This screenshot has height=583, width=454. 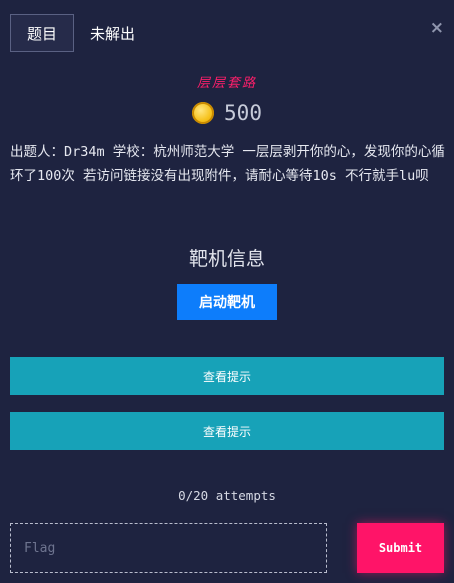 I want to click on challenge-points: 500, so click(x=227, y=113).